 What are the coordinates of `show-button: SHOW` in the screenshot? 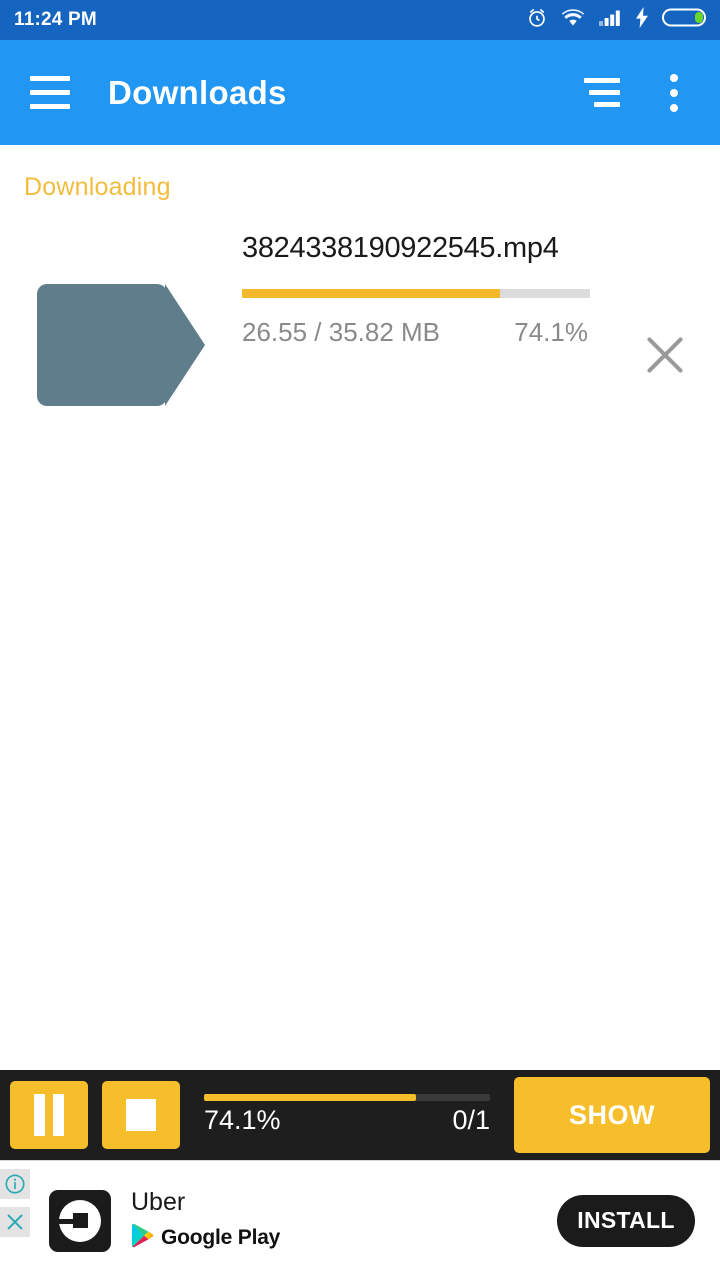 It's located at (612, 1115).